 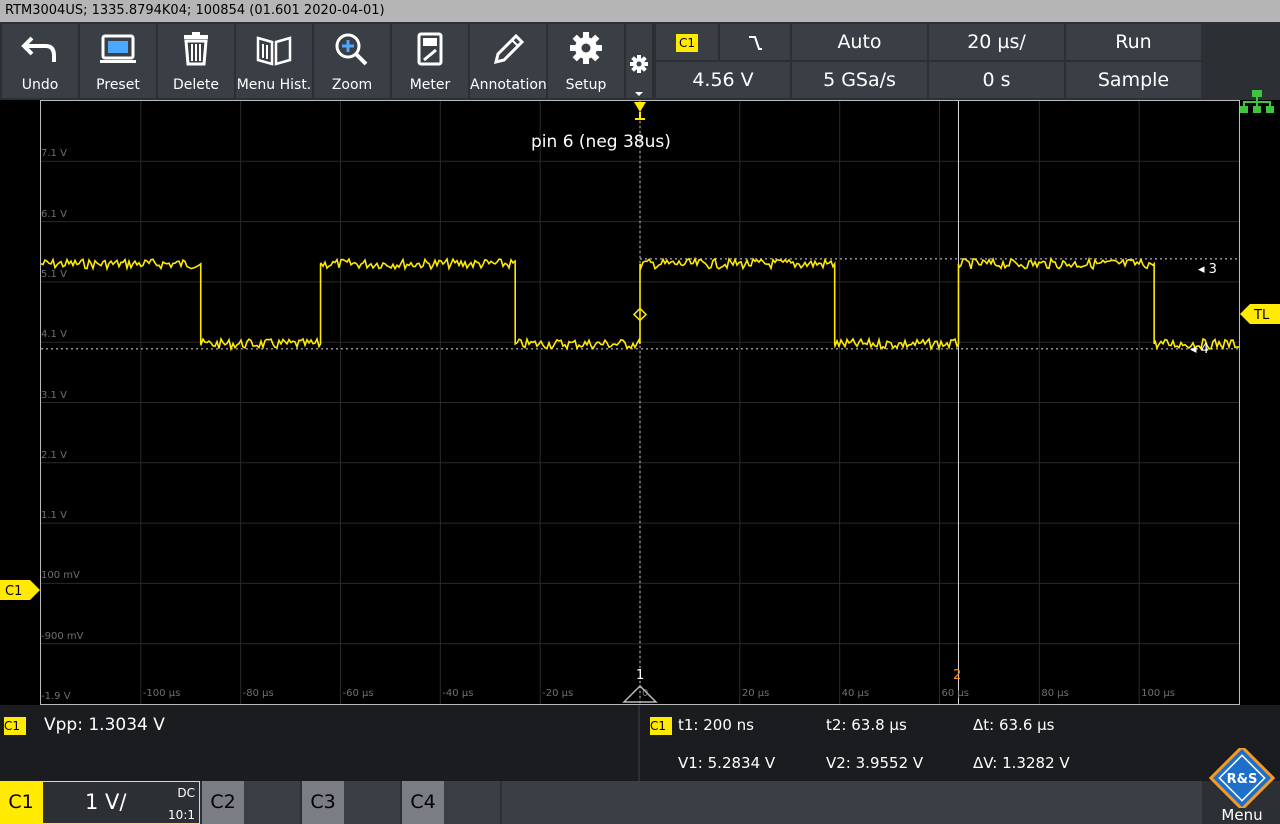 What do you see at coordinates (430, 49) in the screenshot?
I see `meter-icon` at bounding box center [430, 49].